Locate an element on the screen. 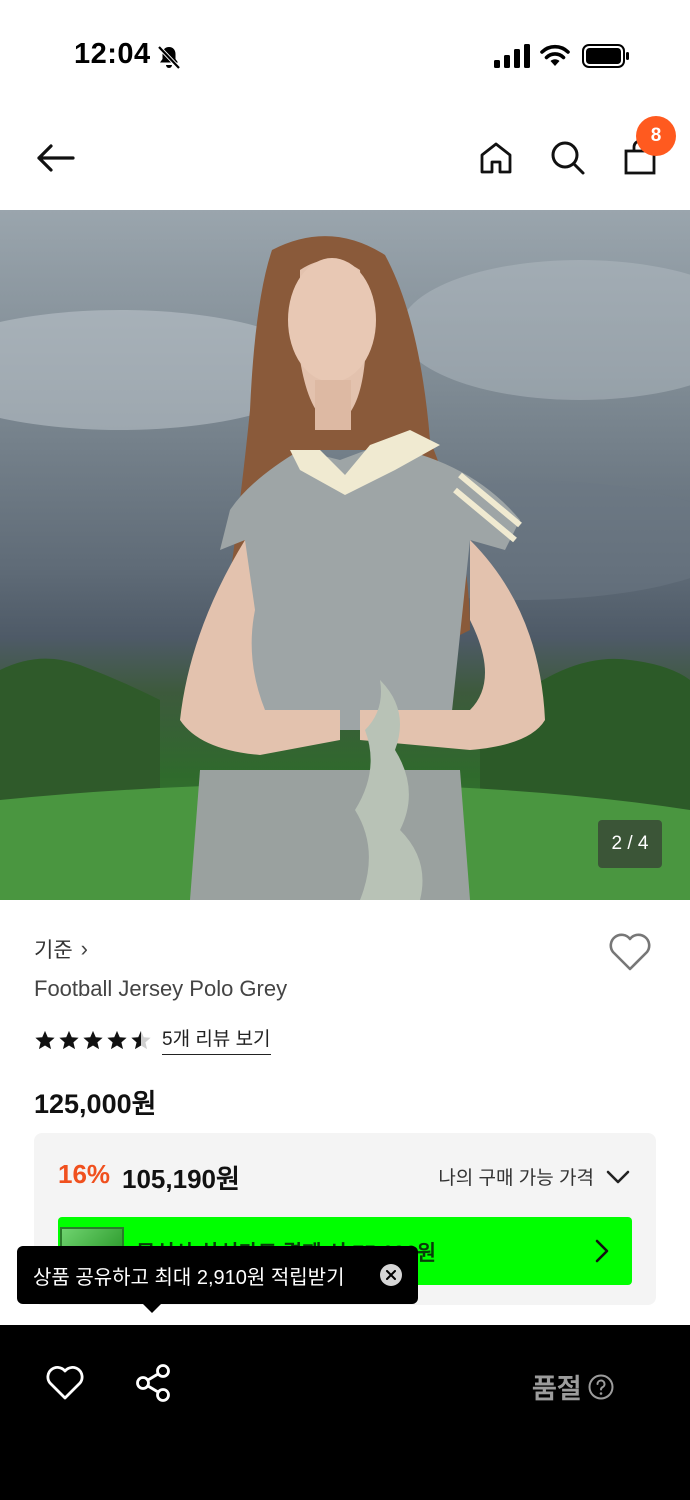  share-icon is located at coordinates (153, 1383).